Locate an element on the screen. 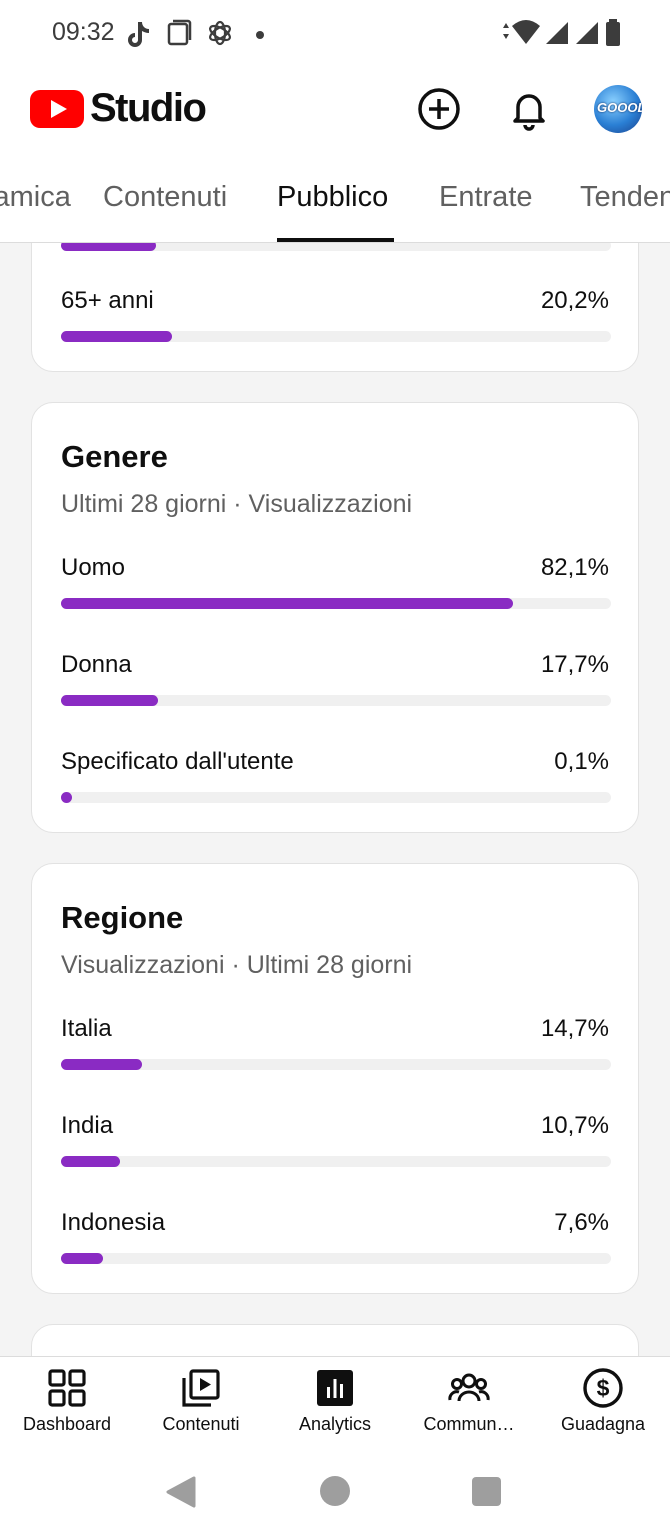 This screenshot has width=670, height=1536. nav-analytics-label: Analytics is located at coordinates (335, 1424).